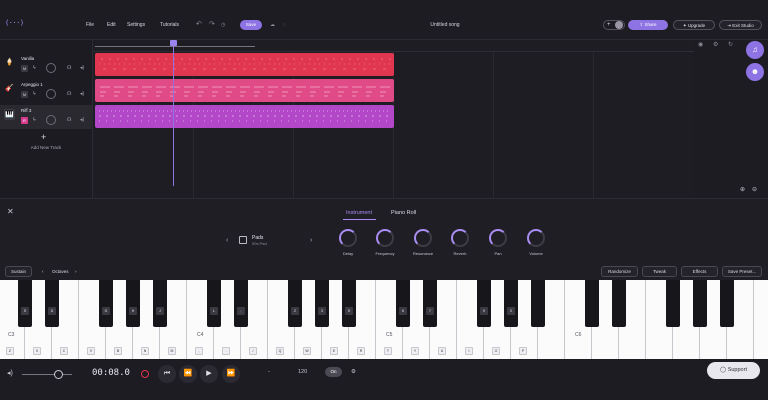 This screenshot has height=400, width=768. What do you see at coordinates (700, 44) in the screenshot?
I see `record-mode-icon: ◉` at bounding box center [700, 44].